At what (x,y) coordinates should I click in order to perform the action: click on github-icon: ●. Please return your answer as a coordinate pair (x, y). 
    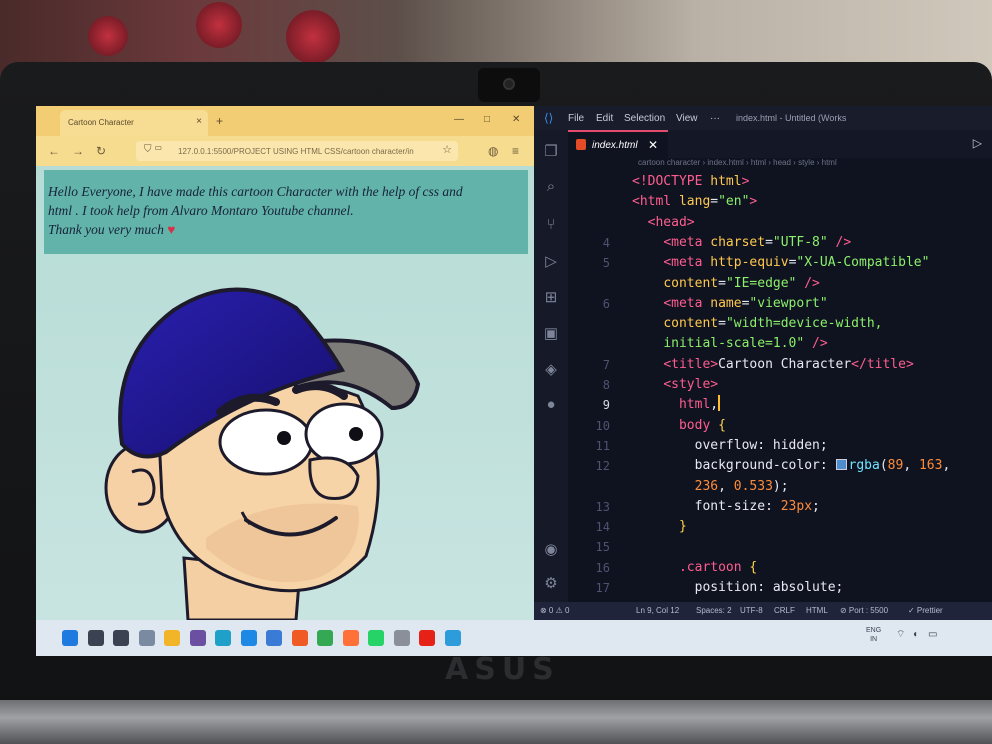
    Looking at the image, I should click on (551, 404).